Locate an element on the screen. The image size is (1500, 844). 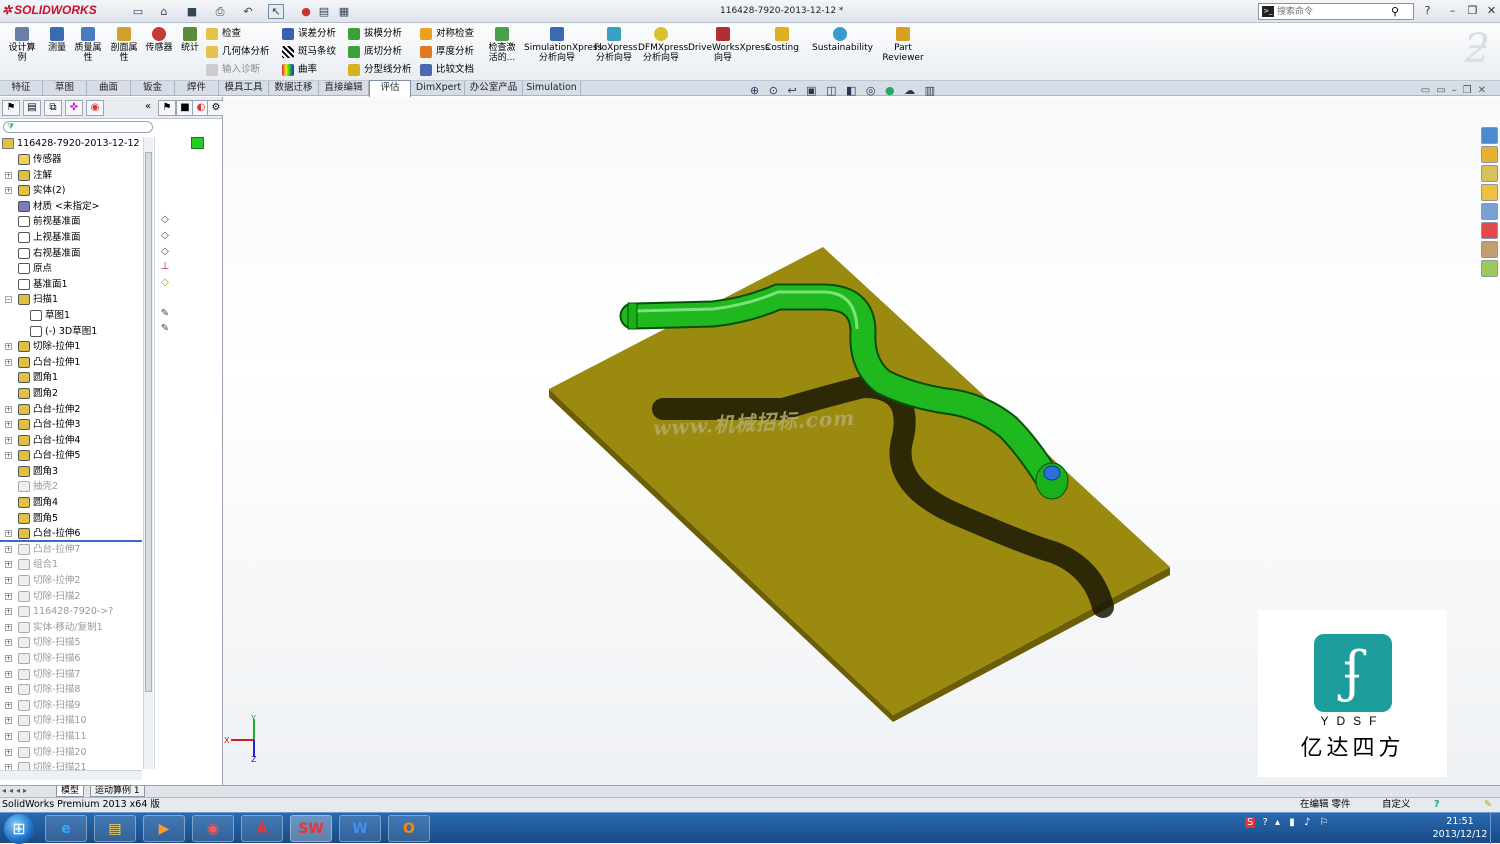
rebuild-icon: ● is located at coordinates (306, 11).